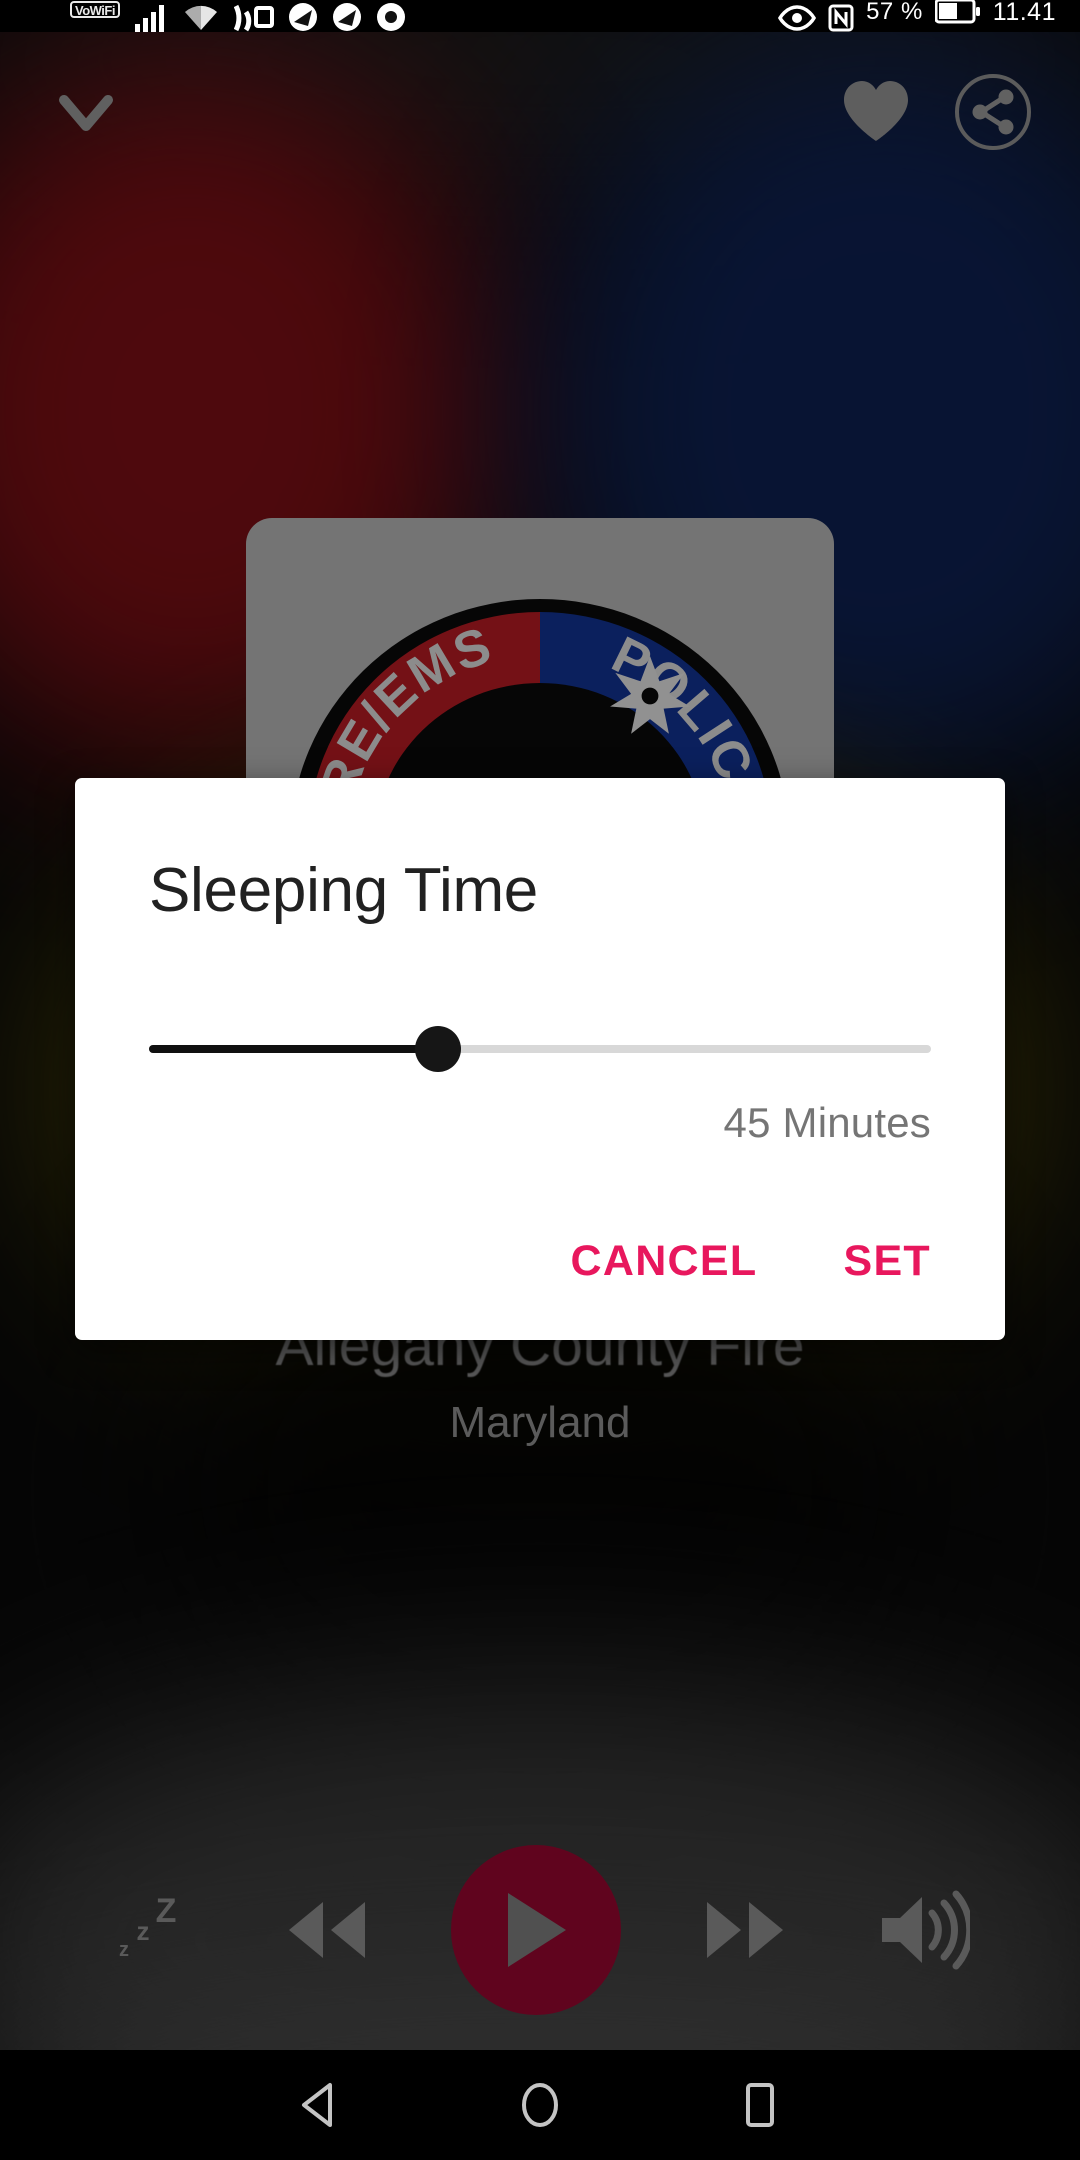  I want to click on set-button: SET, so click(887, 1261).